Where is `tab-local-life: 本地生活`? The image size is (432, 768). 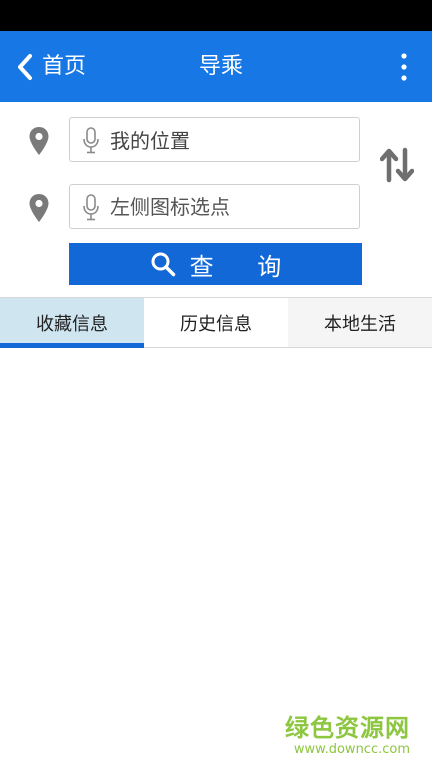
tab-local-life: 本地生活 is located at coordinates (360, 322).